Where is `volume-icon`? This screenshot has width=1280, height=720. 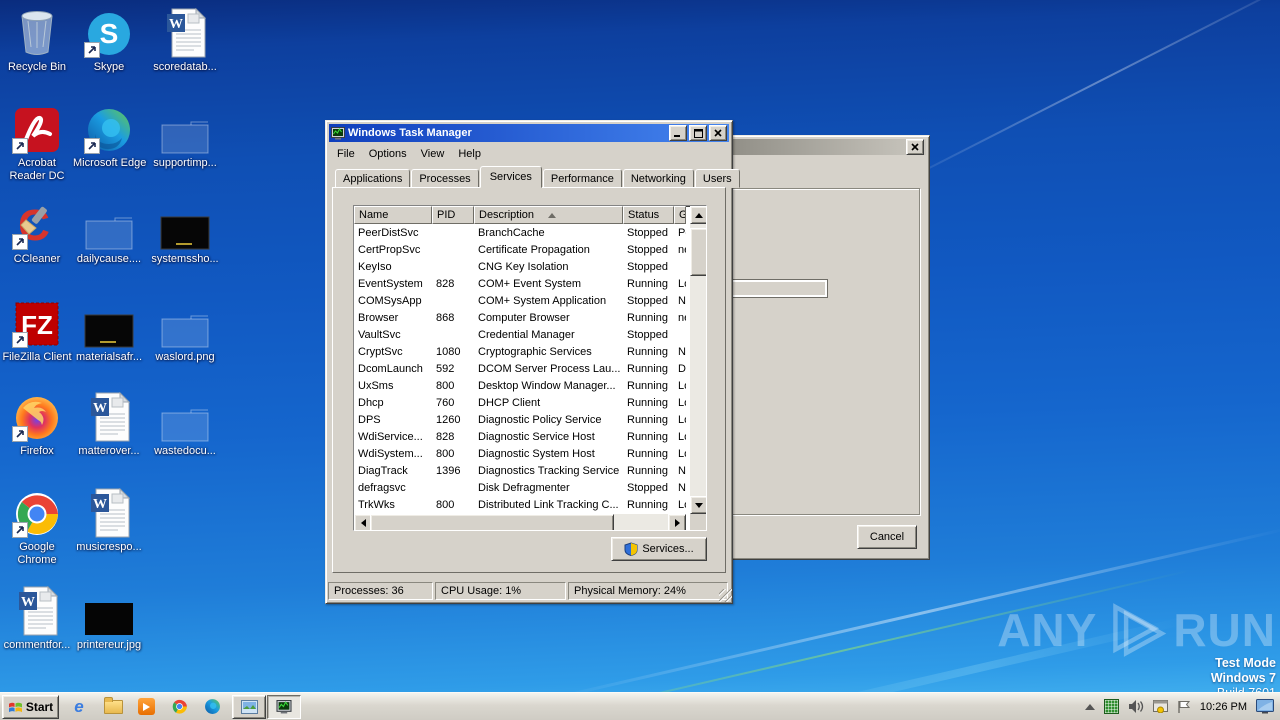 volume-icon is located at coordinates (1136, 706).